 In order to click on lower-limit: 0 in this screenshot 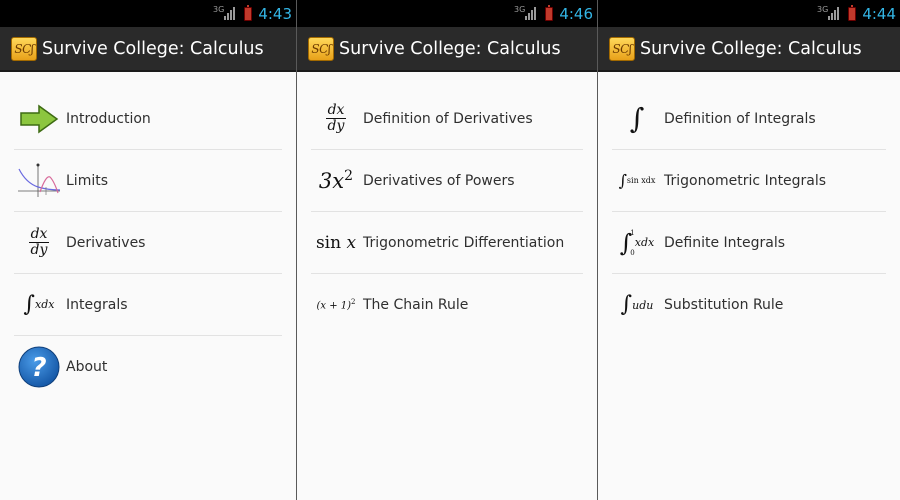, I will do `click(632, 252)`.